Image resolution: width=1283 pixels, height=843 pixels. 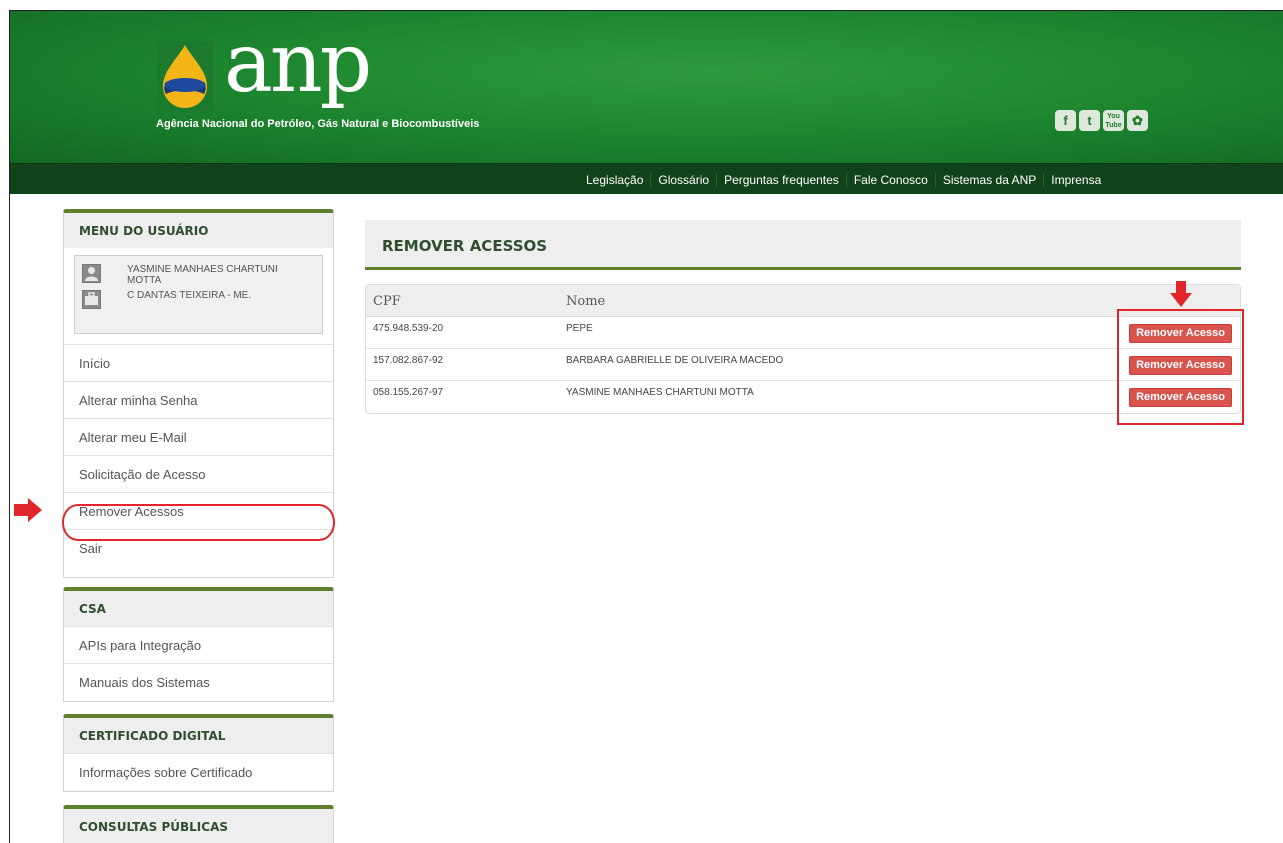 What do you see at coordinates (988, 179) in the screenshot?
I see `nav-sistemas-da-anp: Sistemas da ANP` at bounding box center [988, 179].